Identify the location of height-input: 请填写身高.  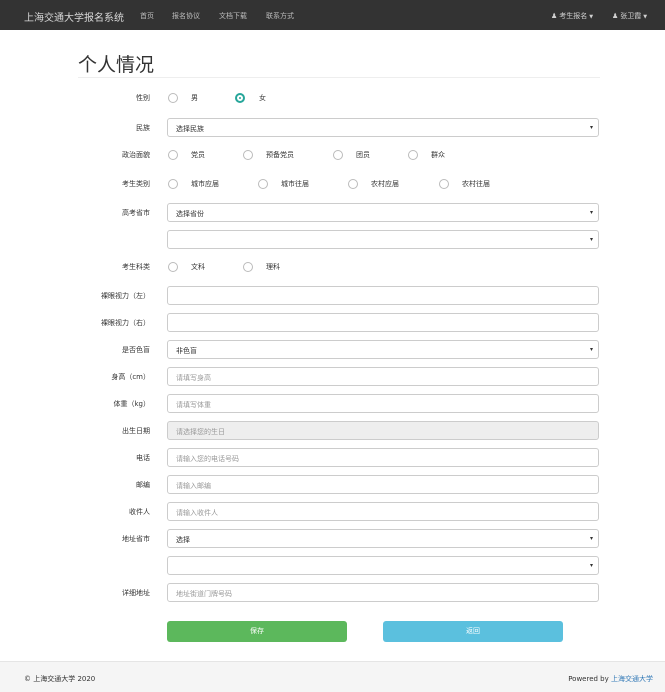
(383, 376).